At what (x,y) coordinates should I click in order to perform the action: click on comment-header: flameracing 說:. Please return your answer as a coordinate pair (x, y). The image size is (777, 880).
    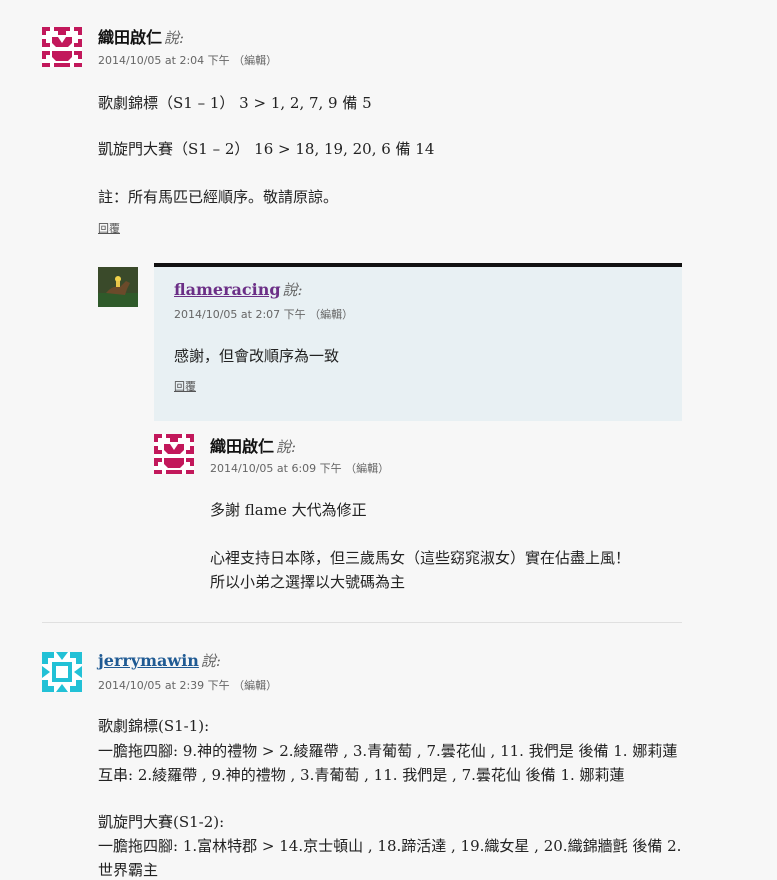
    Looking at the image, I should click on (238, 289).